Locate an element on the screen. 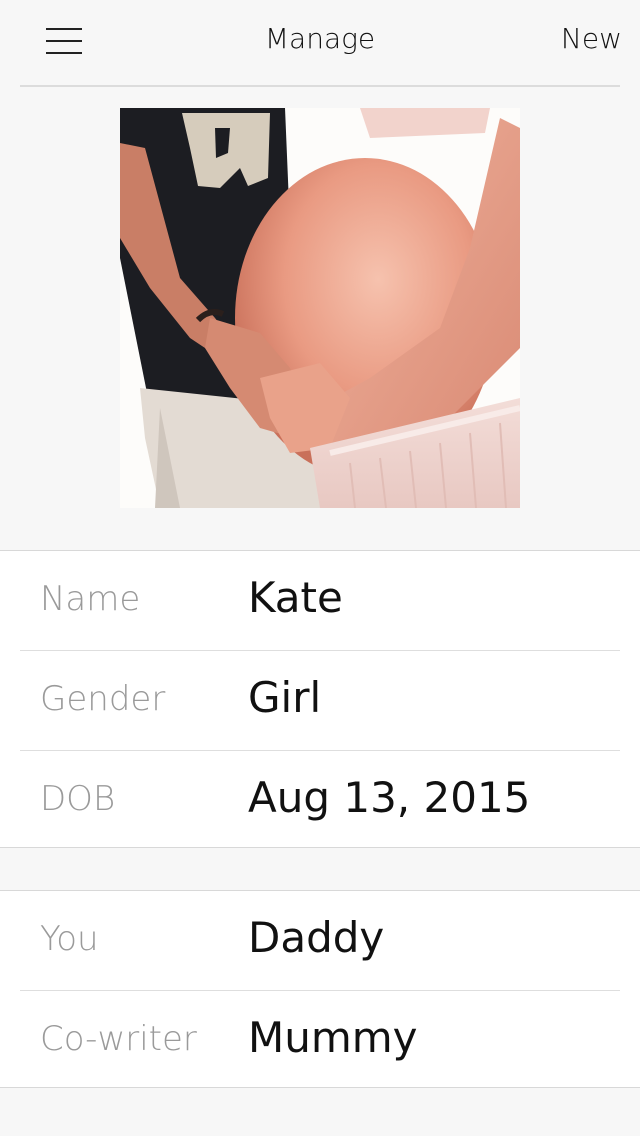 The height and width of the screenshot is (1136, 640). hamburger-menu-icon is located at coordinates (64, 43).